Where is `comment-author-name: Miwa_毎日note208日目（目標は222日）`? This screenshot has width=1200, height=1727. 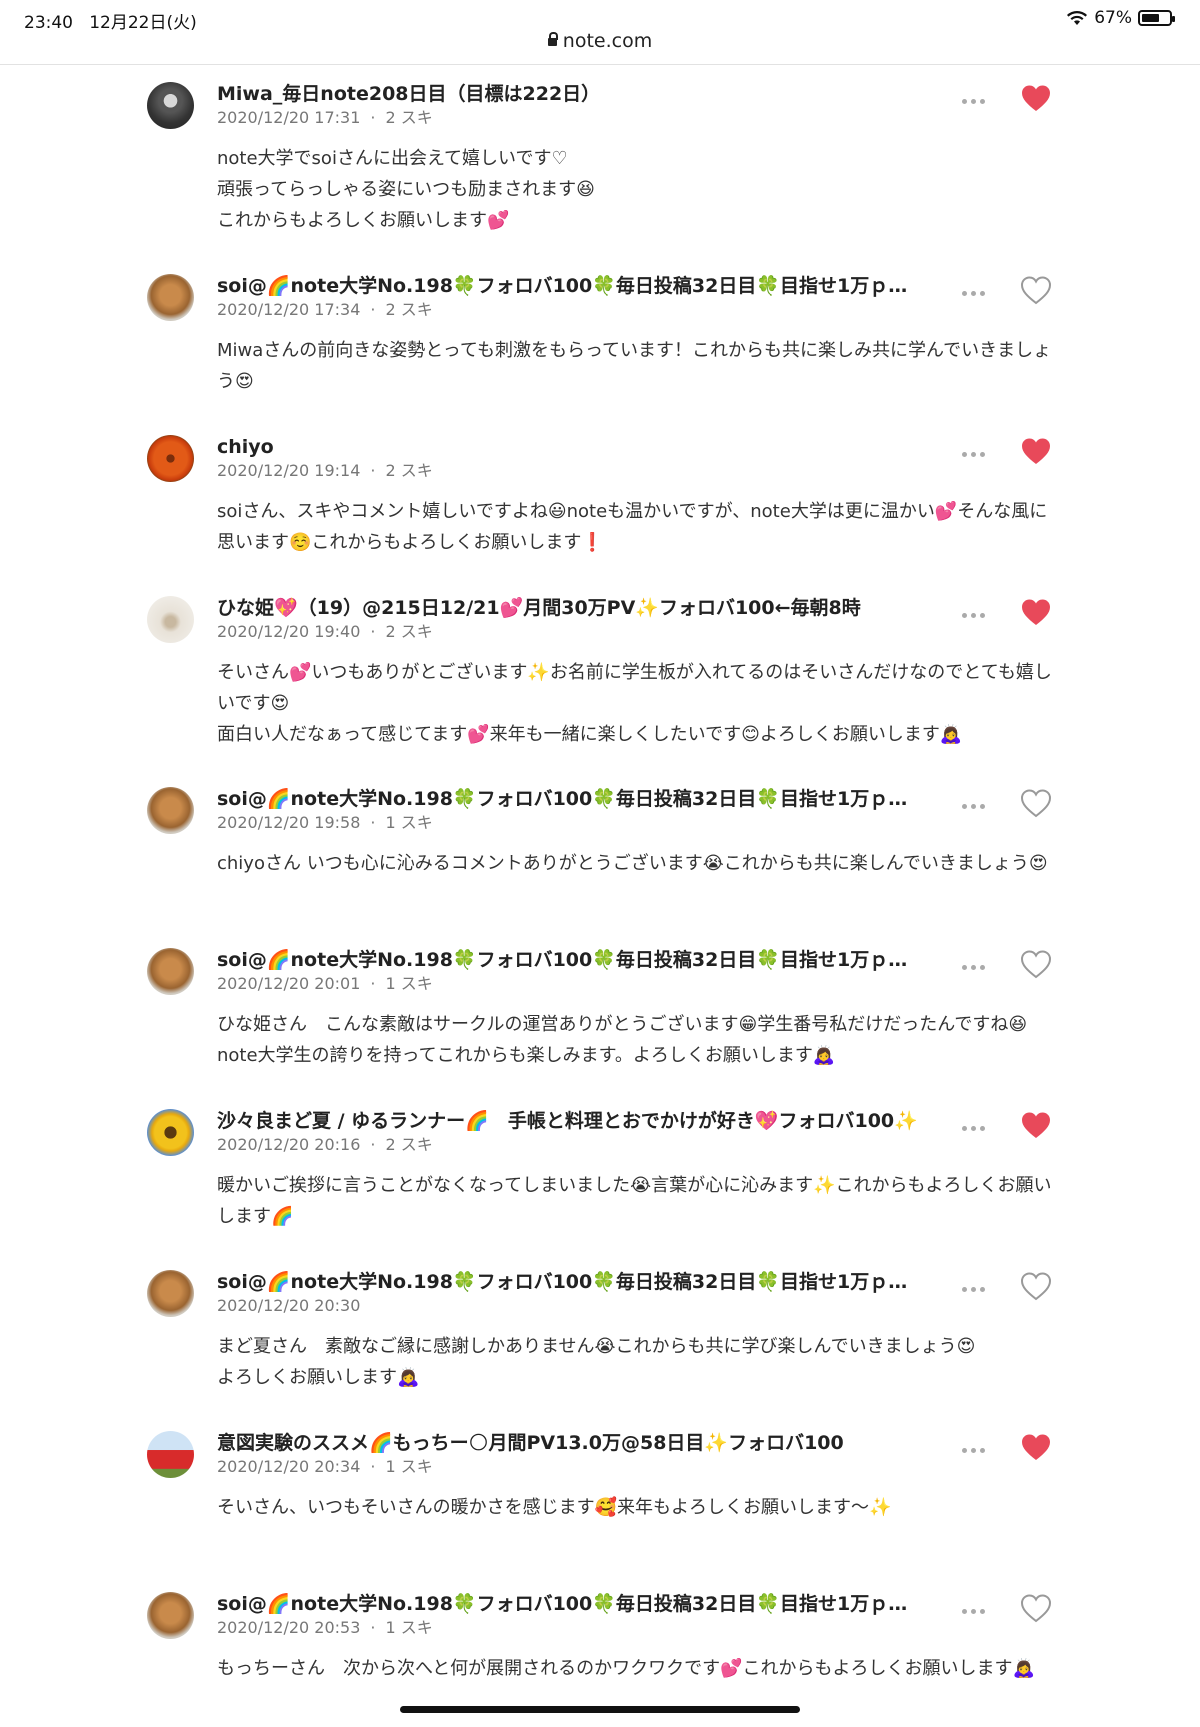 comment-author-name: Miwa_毎日note208日目（目標は222日） is located at coordinates (577, 94).